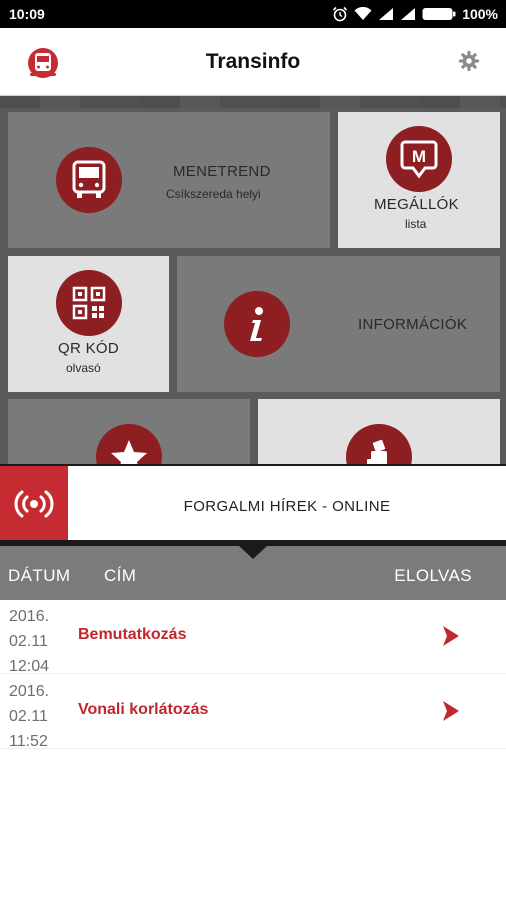  I want to click on tile-menetrend-sublabel: Csíkszereda helyi, so click(213, 194).